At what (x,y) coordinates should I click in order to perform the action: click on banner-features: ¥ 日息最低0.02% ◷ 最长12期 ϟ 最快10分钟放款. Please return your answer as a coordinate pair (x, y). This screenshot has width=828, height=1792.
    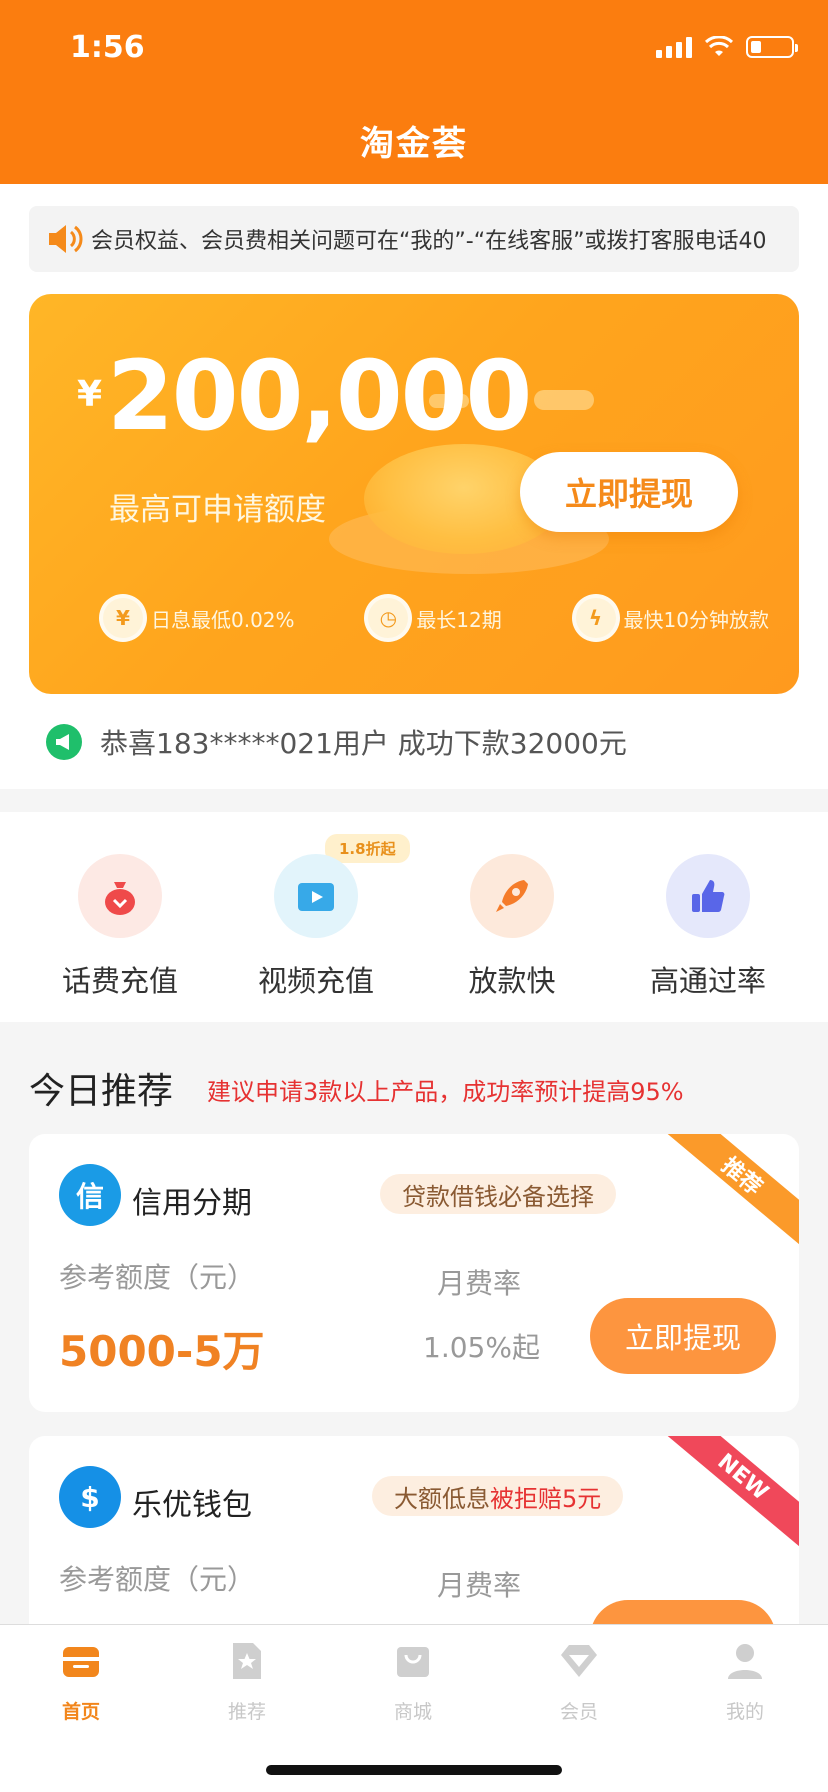
    Looking at the image, I should click on (434, 618).